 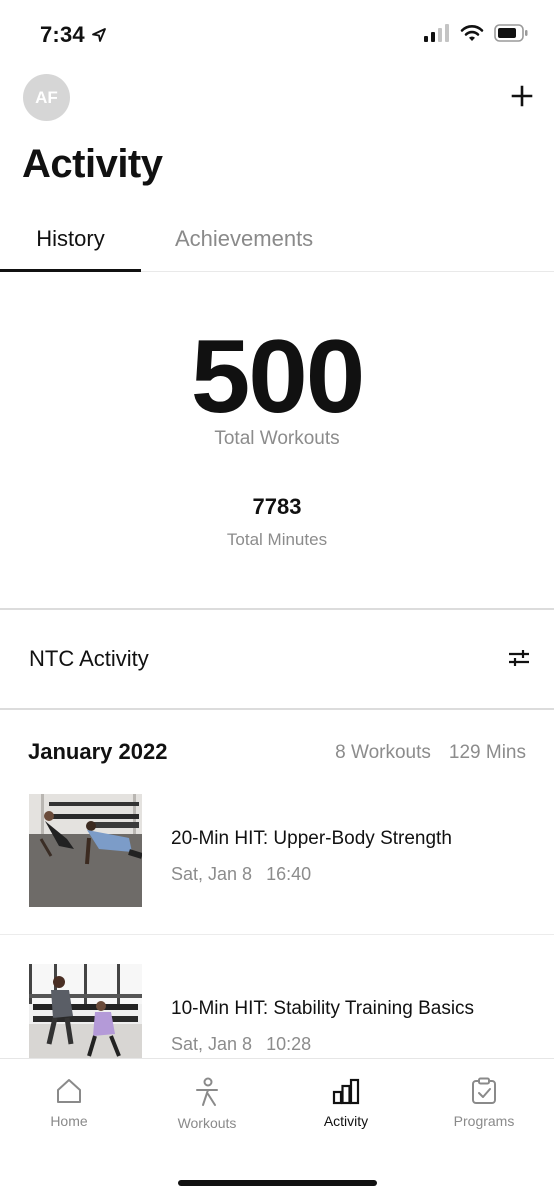 I want to click on avatar: AF, so click(x=46, y=97).